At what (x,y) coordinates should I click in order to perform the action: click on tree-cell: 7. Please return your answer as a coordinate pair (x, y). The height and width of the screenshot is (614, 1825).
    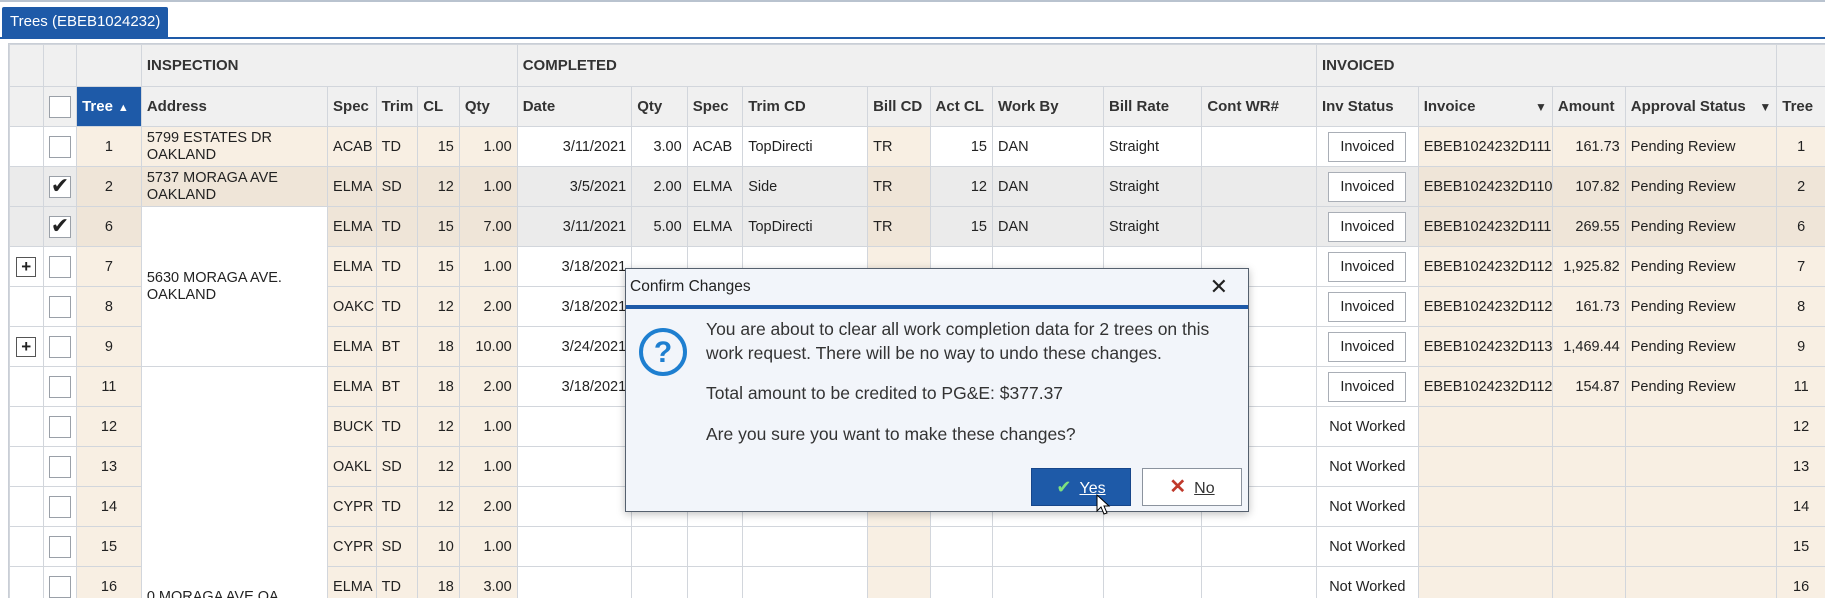
    Looking at the image, I should click on (109, 266).